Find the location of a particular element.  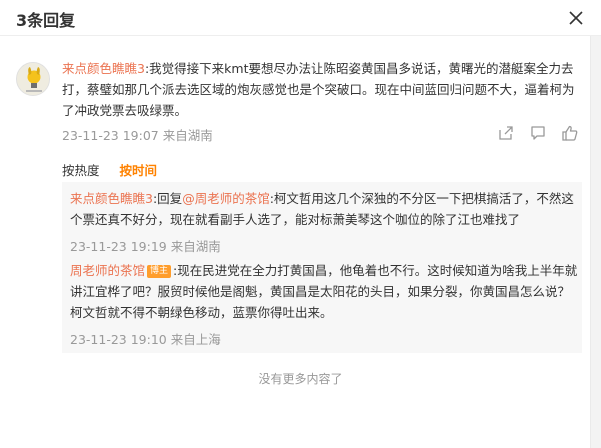

comment-icon is located at coordinates (538, 133).